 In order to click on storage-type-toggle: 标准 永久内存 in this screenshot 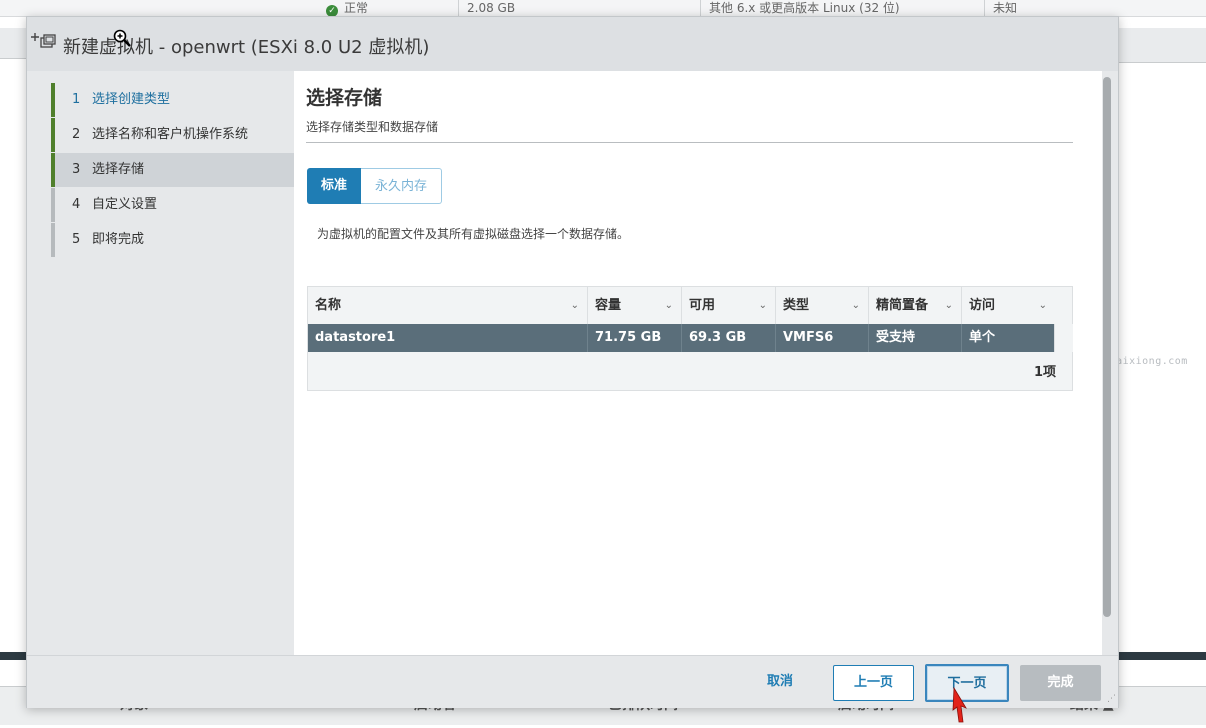, I will do `click(375, 186)`.